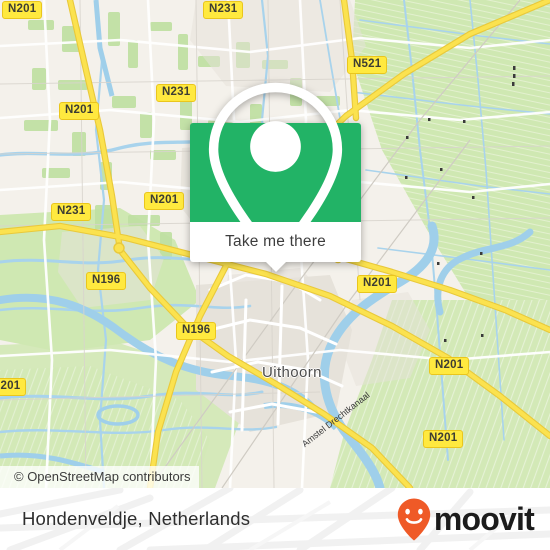 Image resolution: width=550 pixels, height=550 pixels. I want to click on take-me-there-popup: Take me there, so click(275, 177).